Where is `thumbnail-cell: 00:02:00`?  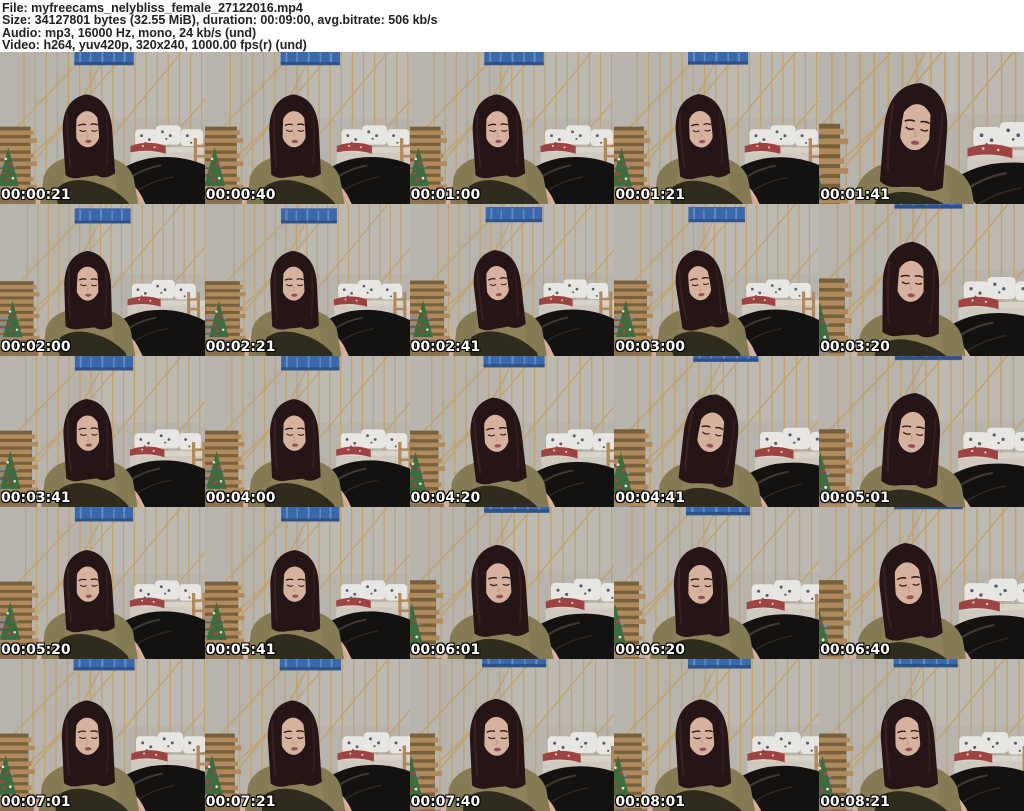 thumbnail-cell: 00:02:00 is located at coordinates (102, 279).